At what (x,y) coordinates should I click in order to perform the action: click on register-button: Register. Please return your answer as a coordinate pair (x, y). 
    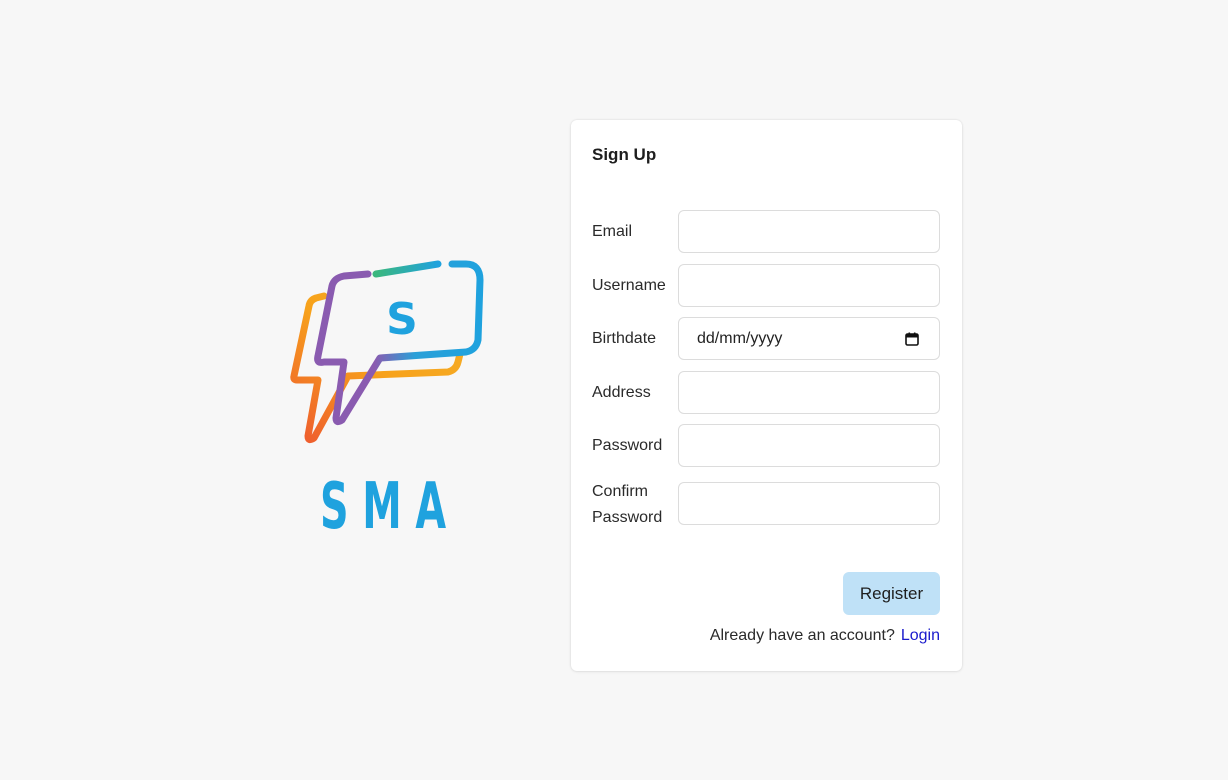
    Looking at the image, I should click on (891, 593).